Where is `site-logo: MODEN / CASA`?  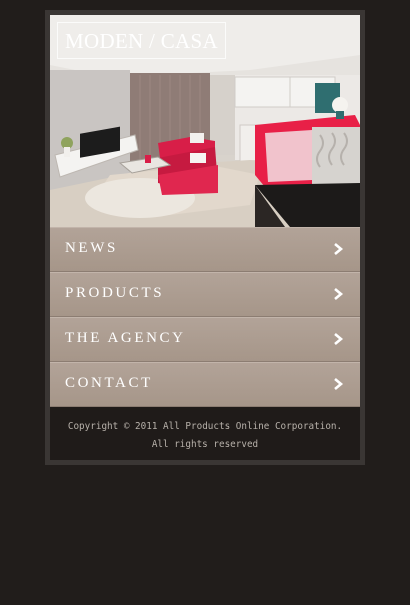 site-logo: MODEN / CASA is located at coordinates (141, 40).